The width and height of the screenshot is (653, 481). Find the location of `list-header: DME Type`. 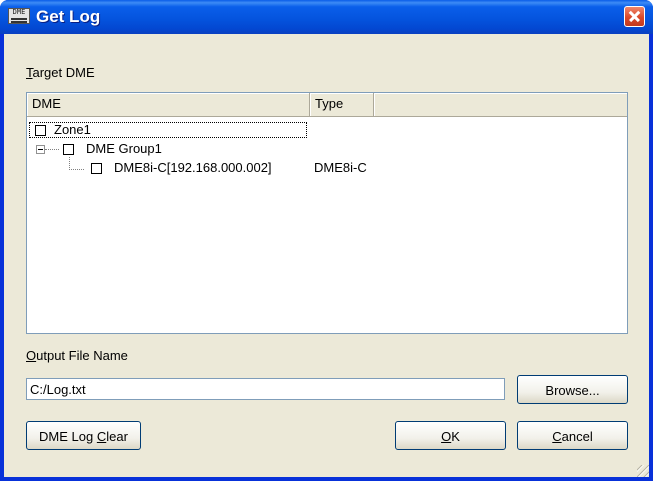

list-header: DME Type is located at coordinates (327, 105).